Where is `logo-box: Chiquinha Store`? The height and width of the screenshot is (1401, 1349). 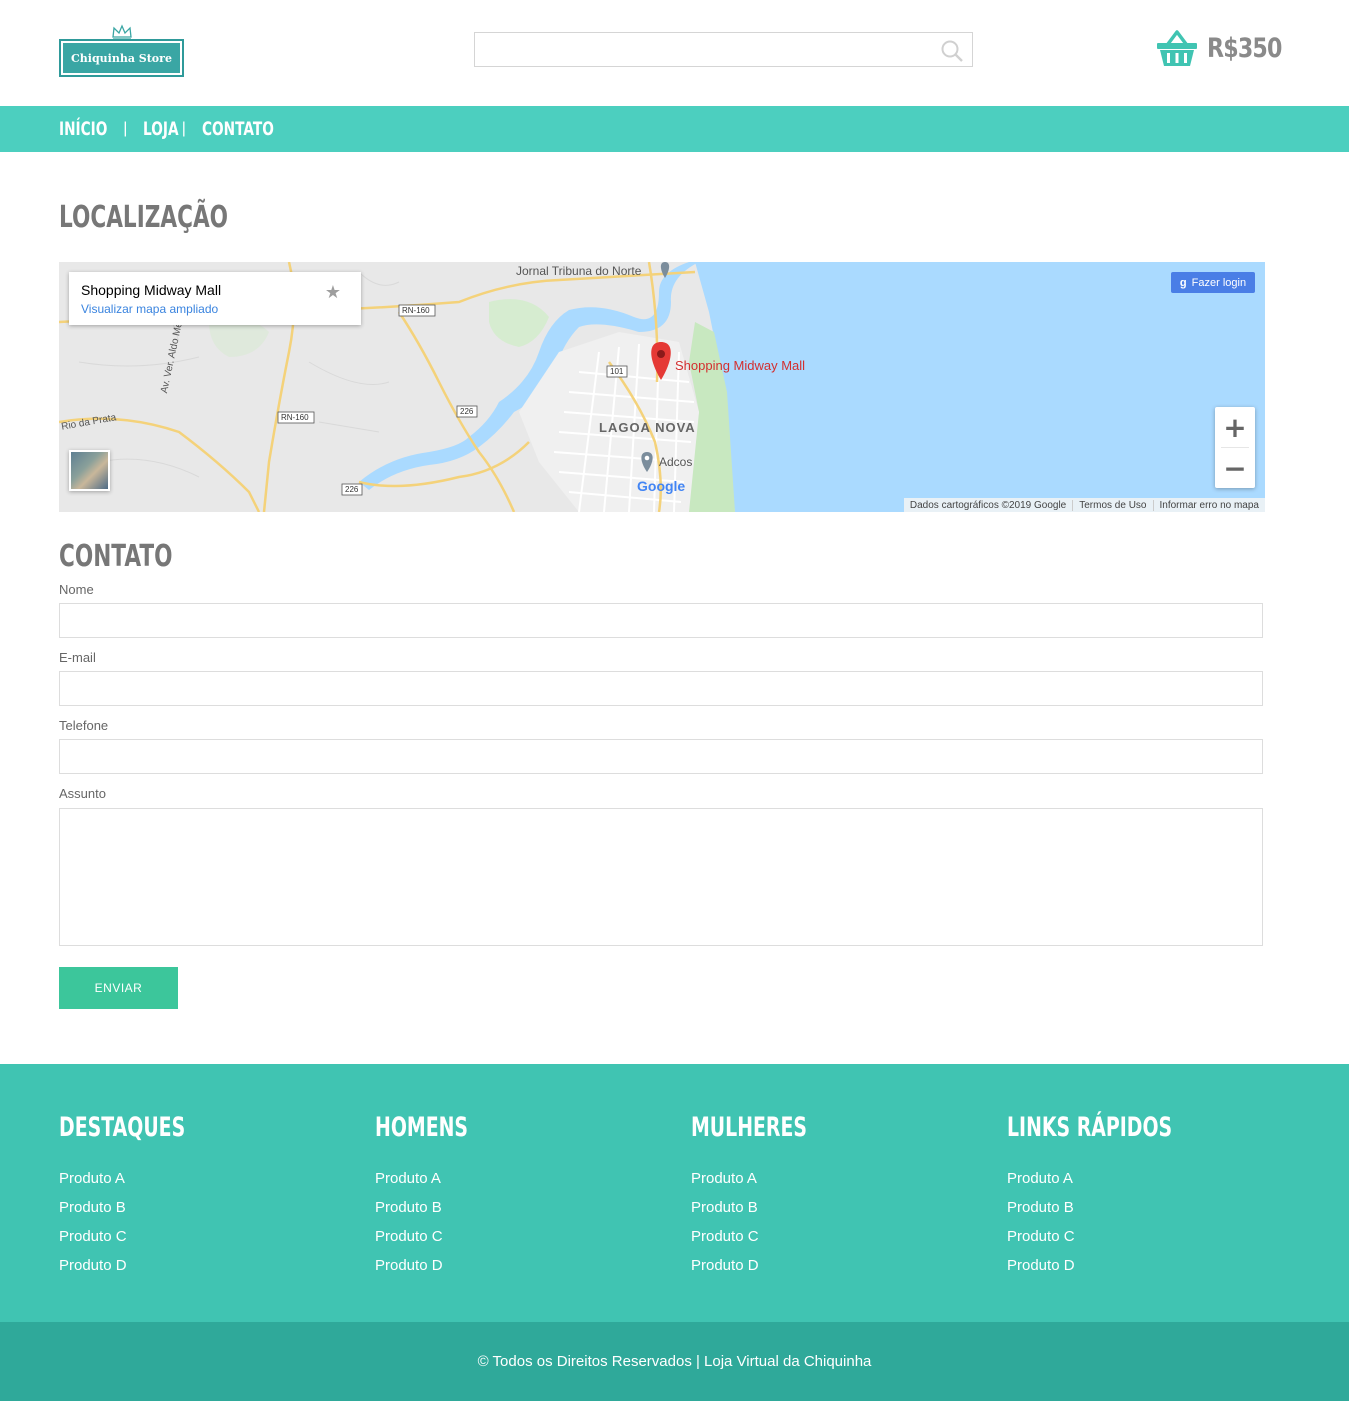 logo-box: Chiquinha Store is located at coordinates (121, 58).